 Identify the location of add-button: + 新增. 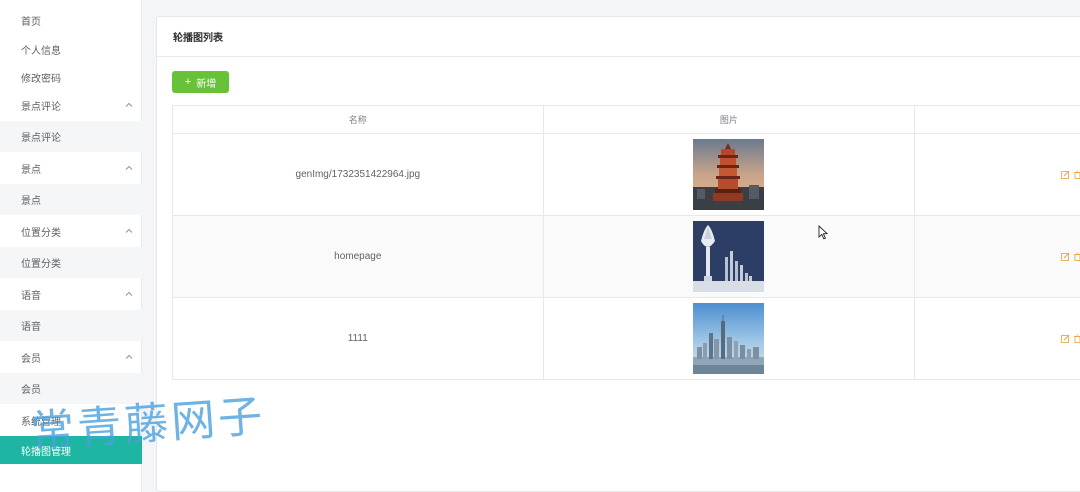
(200, 82).